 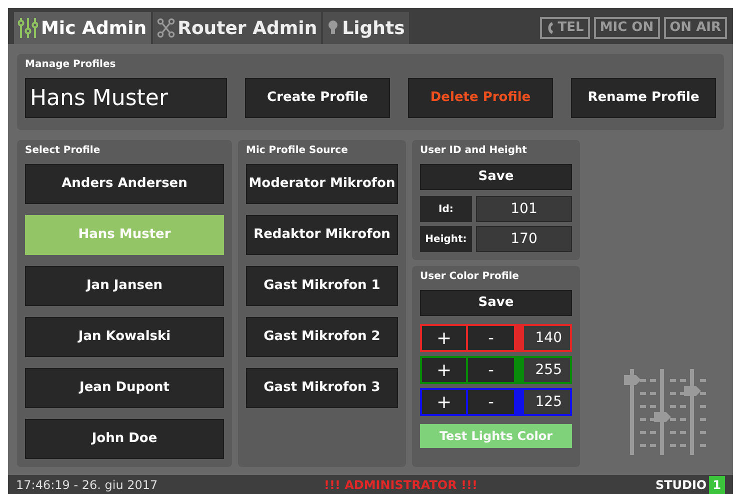 What do you see at coordinates (124, 286) in the screenshot?
I see `profile-list-item: Jan Jansen` at bounding box center [124, 286].